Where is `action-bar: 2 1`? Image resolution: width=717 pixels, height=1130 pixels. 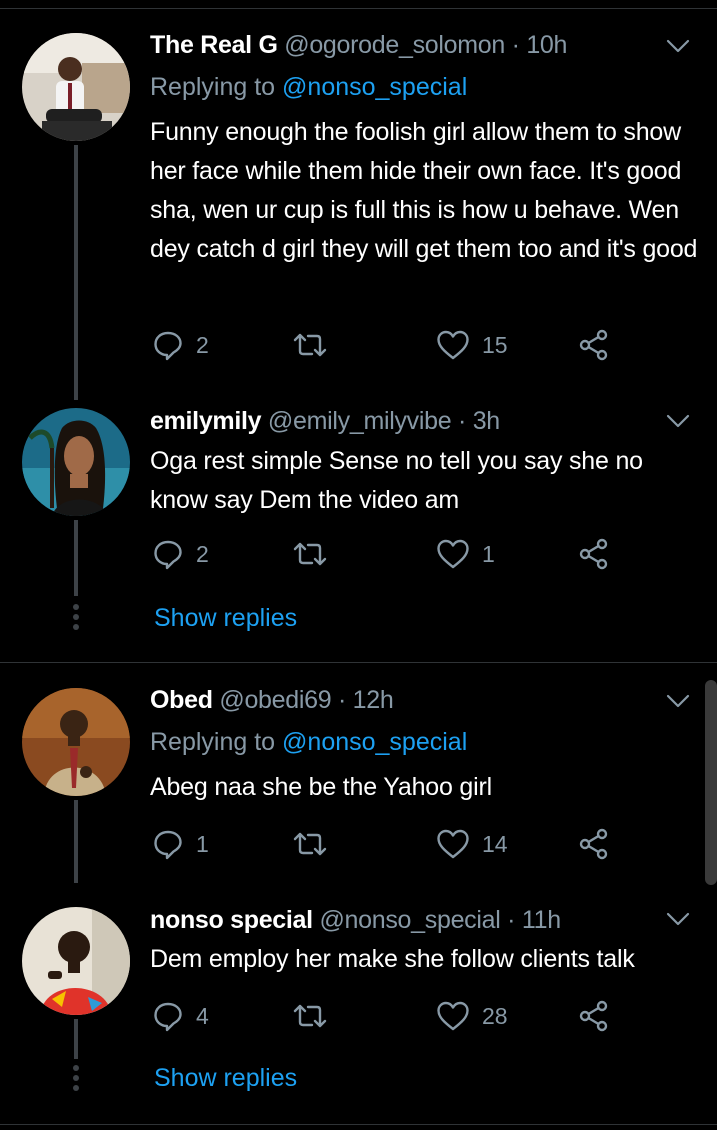 action-bar: 2 1 is located at coordinates (410, 554).